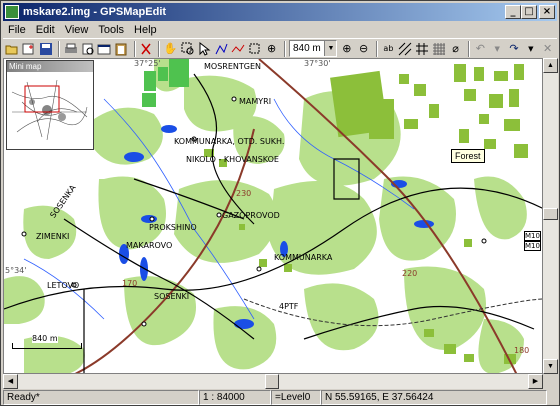  I want to click on zoom-in-icon: ⊕, so click(346, 49).